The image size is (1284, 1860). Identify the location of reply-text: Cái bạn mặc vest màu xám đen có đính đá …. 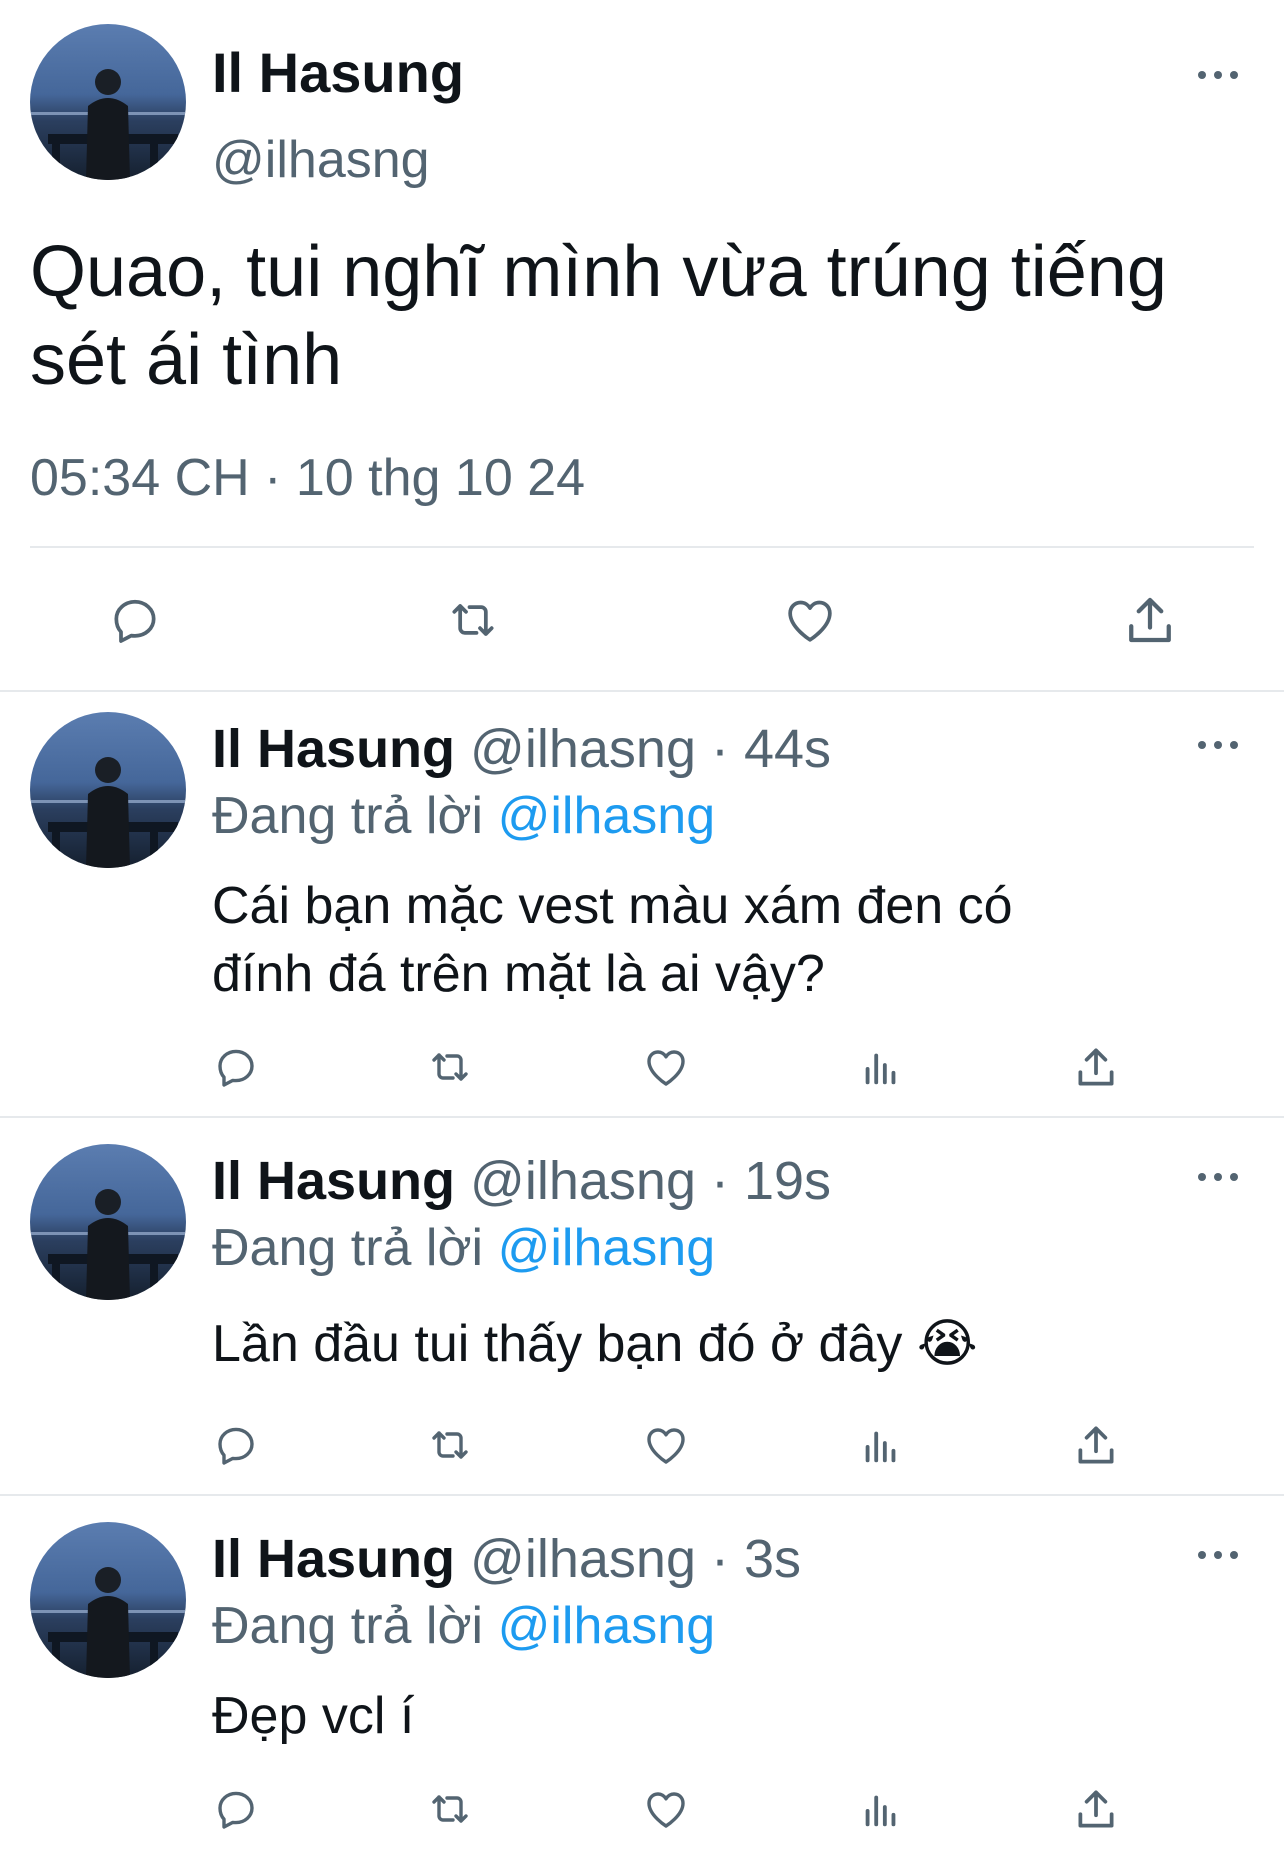
(612, 940).